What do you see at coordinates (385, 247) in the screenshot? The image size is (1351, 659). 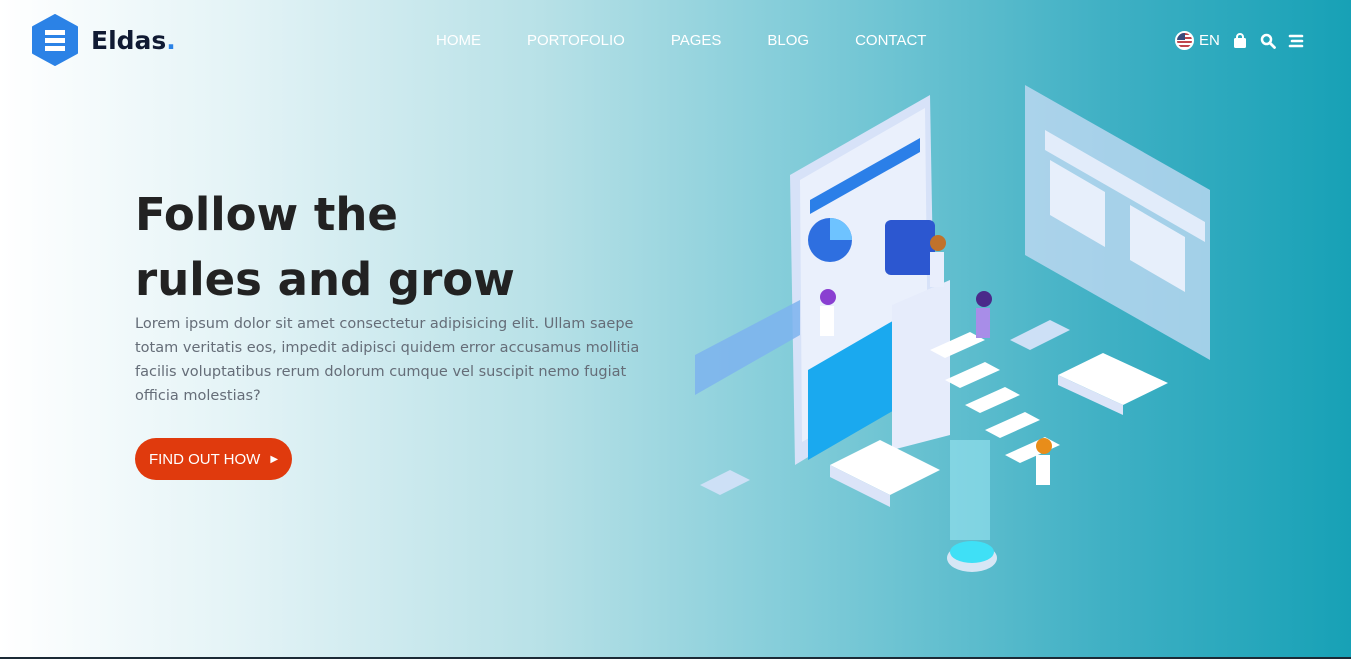 I see `hero-title: Follow the rules and grow` at bounding box center [385, 247].